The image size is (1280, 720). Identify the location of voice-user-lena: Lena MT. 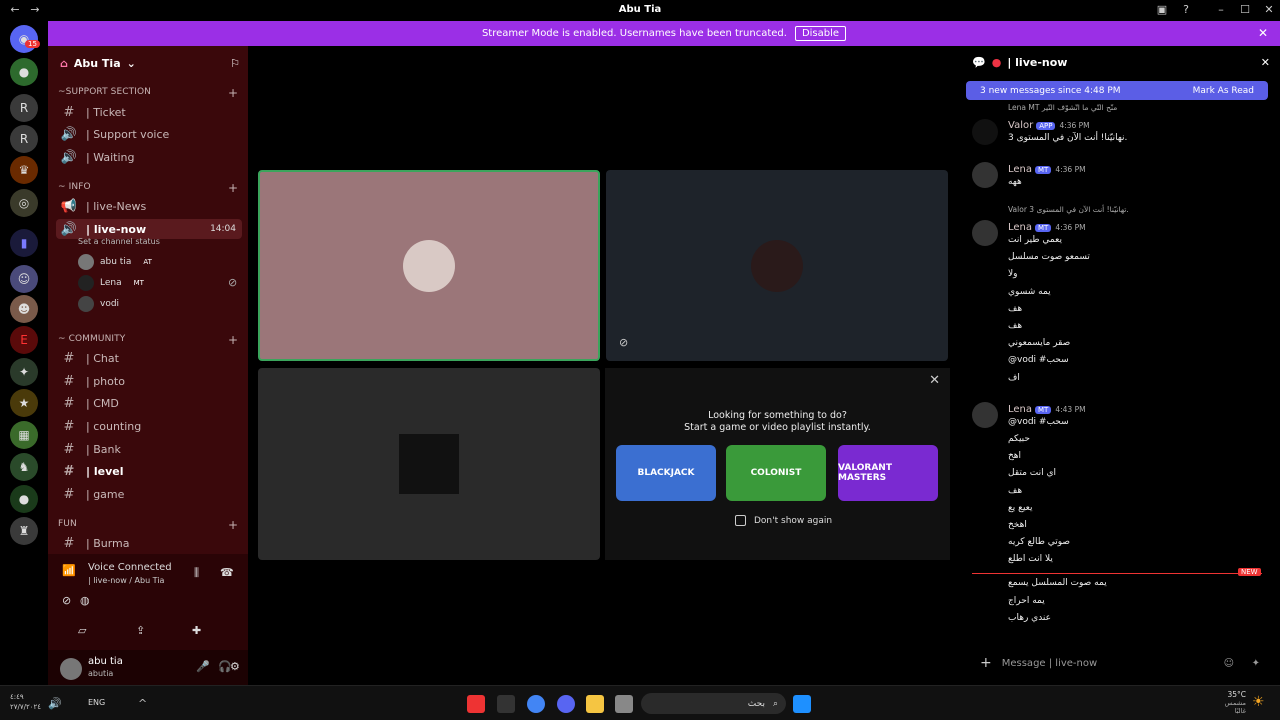
(112, 283).